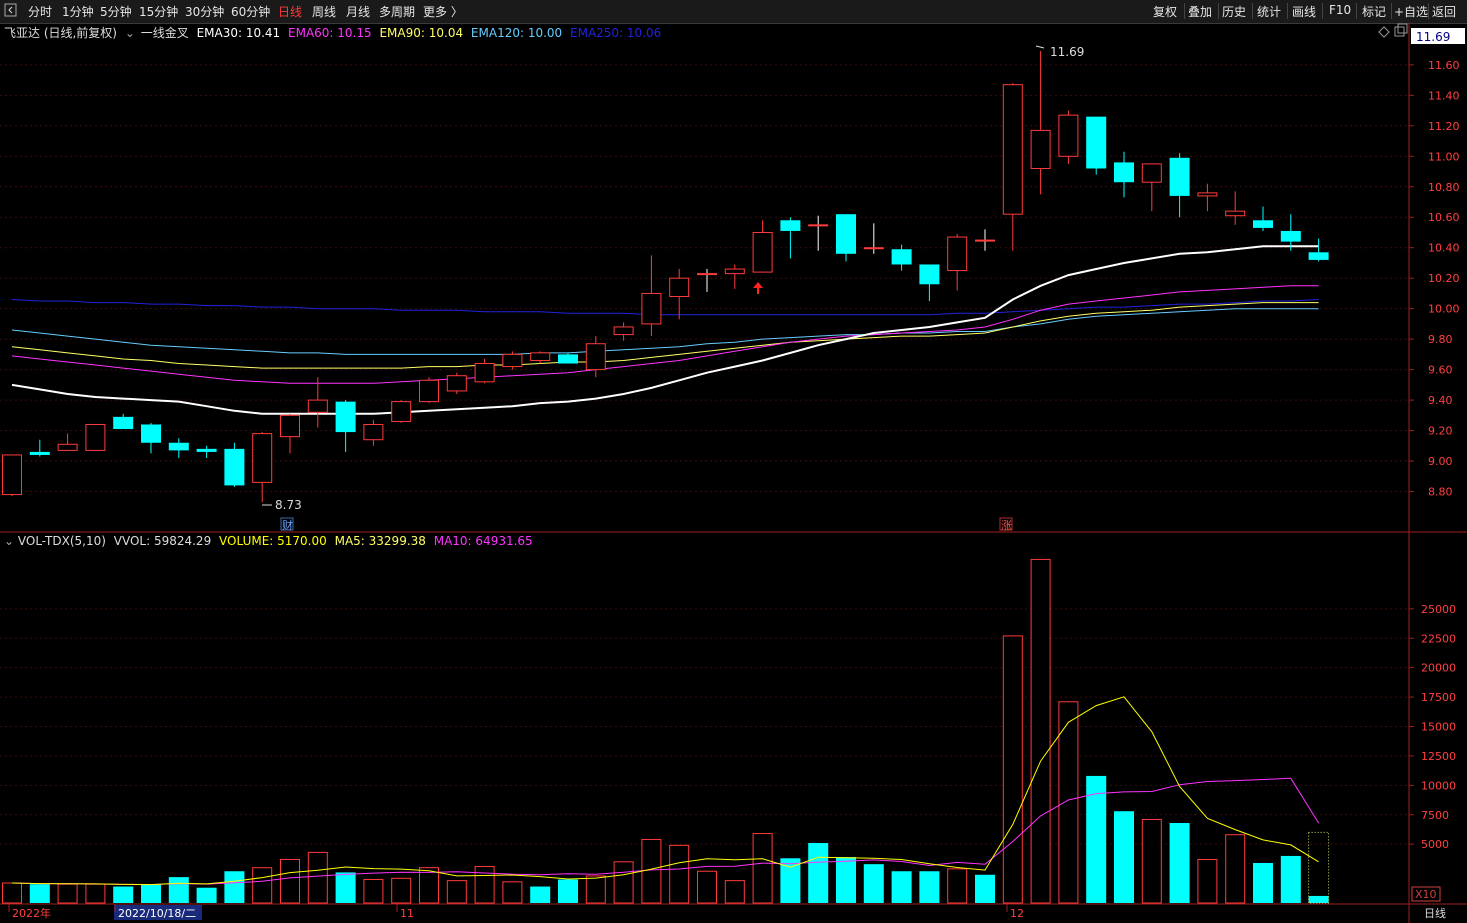 The width and height of the screenshot is (1467, 923). I want to click on up-arrow-icon, so click(758, 288).